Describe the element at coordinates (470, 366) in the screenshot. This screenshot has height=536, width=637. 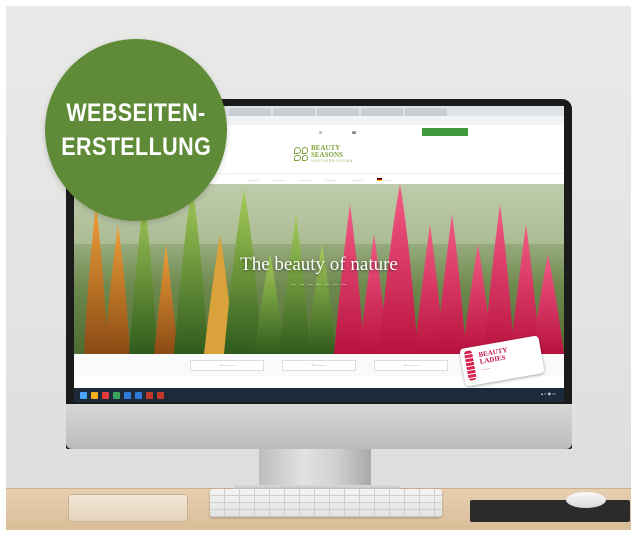
I see `flower-icon` at that location.